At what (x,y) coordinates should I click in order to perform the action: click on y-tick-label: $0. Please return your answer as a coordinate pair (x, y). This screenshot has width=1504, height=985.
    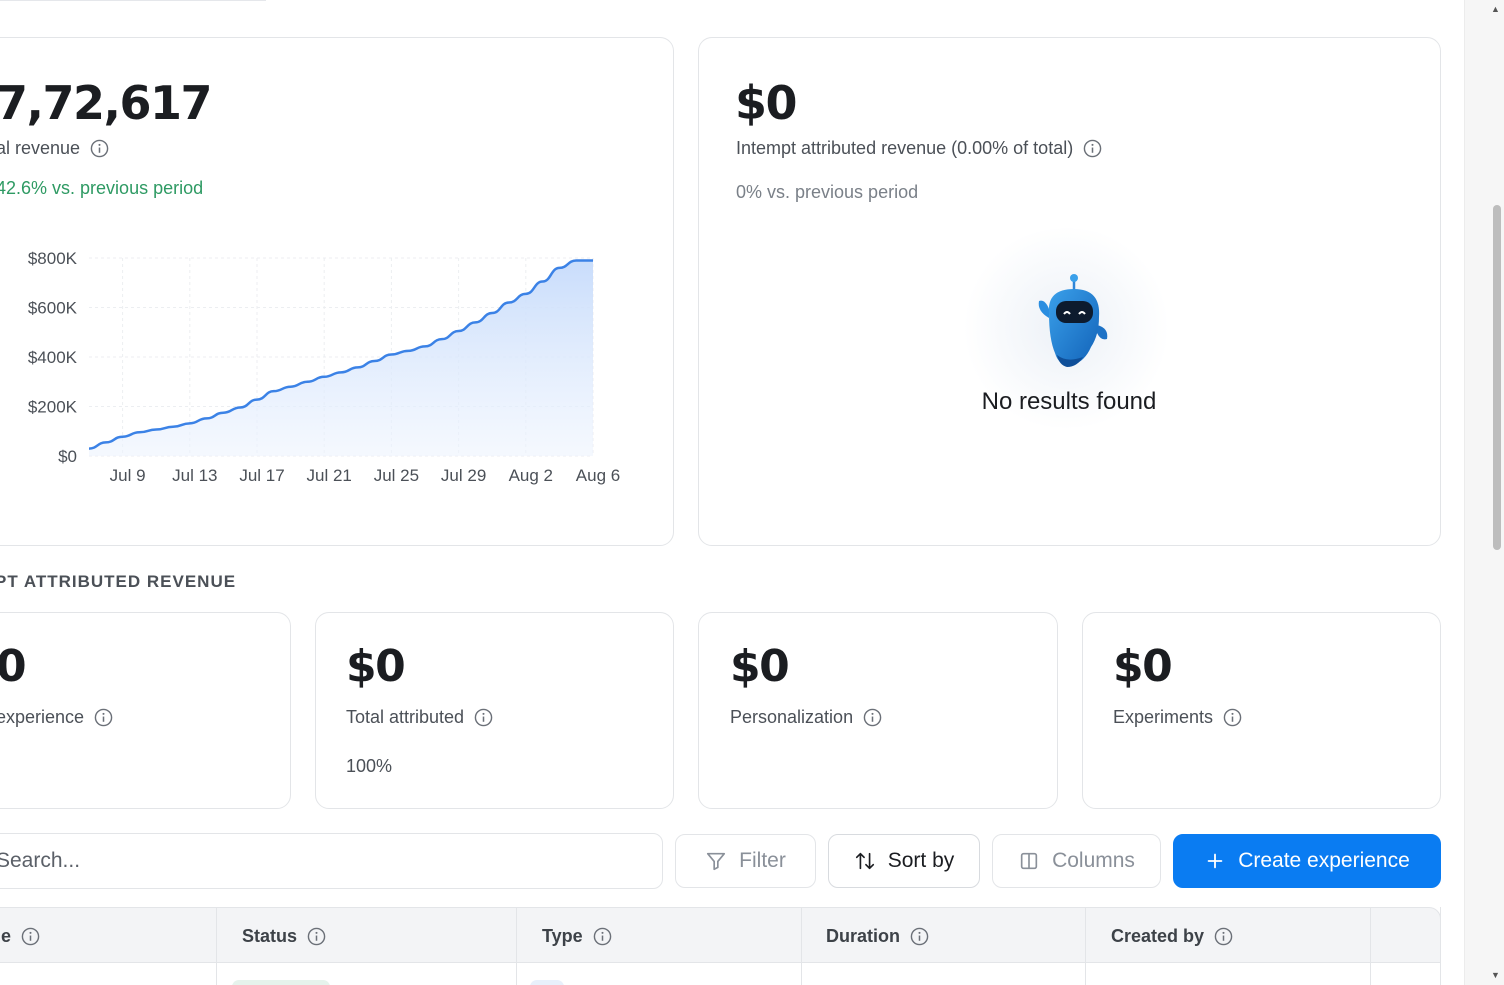
    Looking at the image, I should click on (67, 456).